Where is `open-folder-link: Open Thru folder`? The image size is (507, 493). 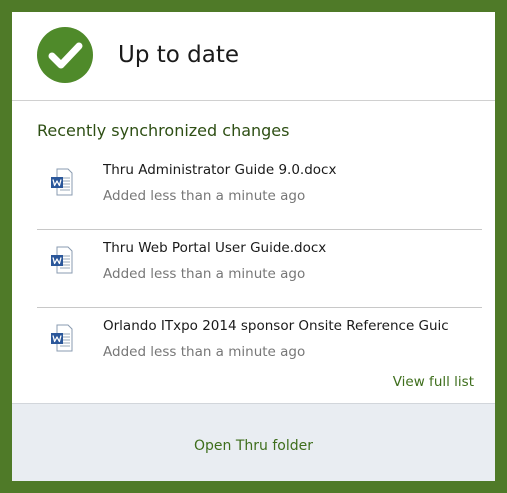
open-folder-link: Open Thru folder is located at coordinates (253, 446).